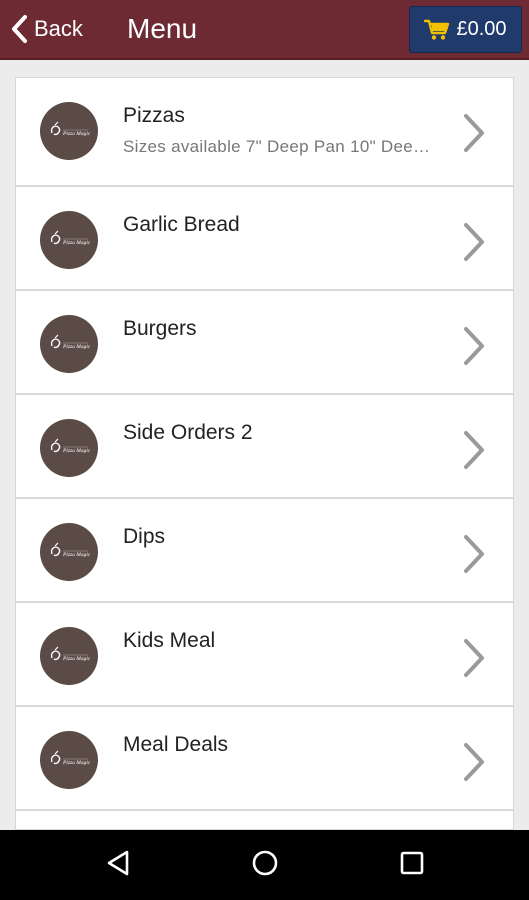 The width and height of the screenshot is (529, 900). I want to click on menu-item-row: Pizza Magic Meal Deals, so click(264, 759).